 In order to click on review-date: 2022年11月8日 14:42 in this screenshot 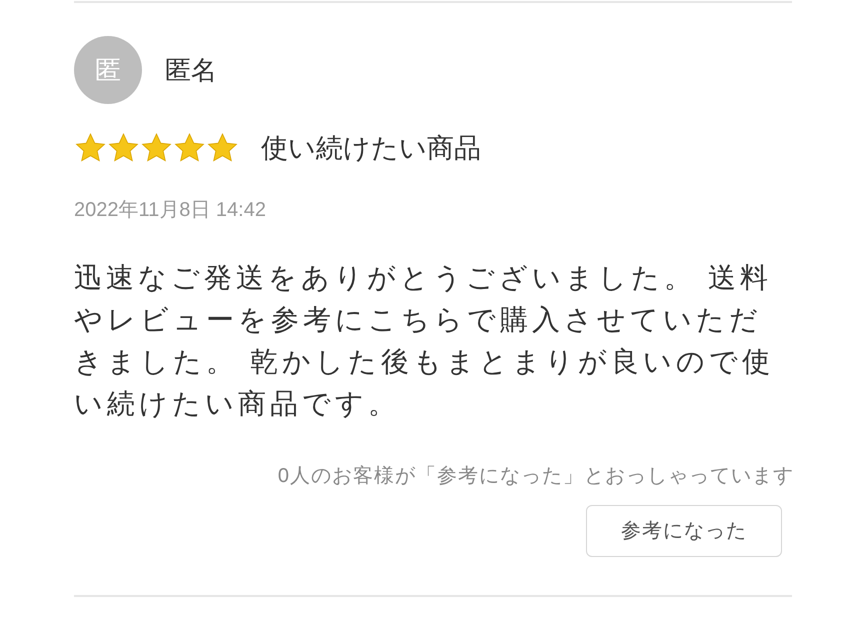, I will do `click(170, 210)`.